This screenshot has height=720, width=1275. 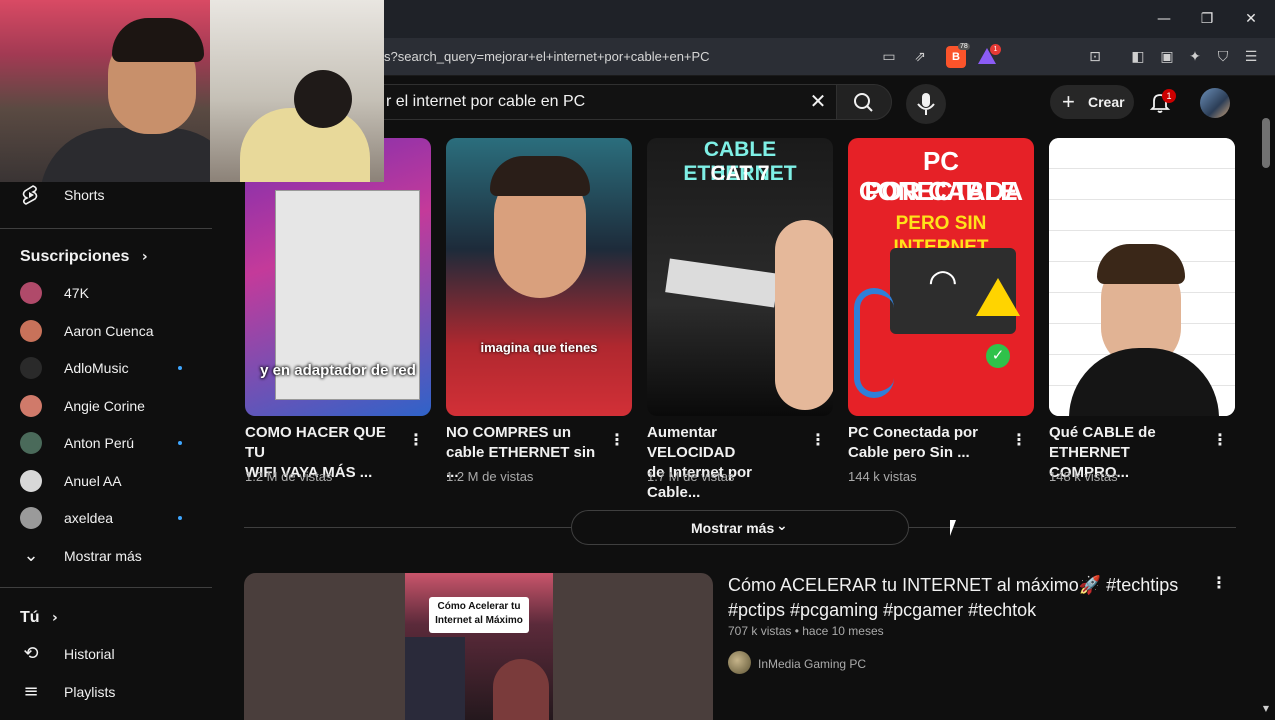 I want to click on sidebar-item-label: Anton Perú, so click(x=99, y=443).